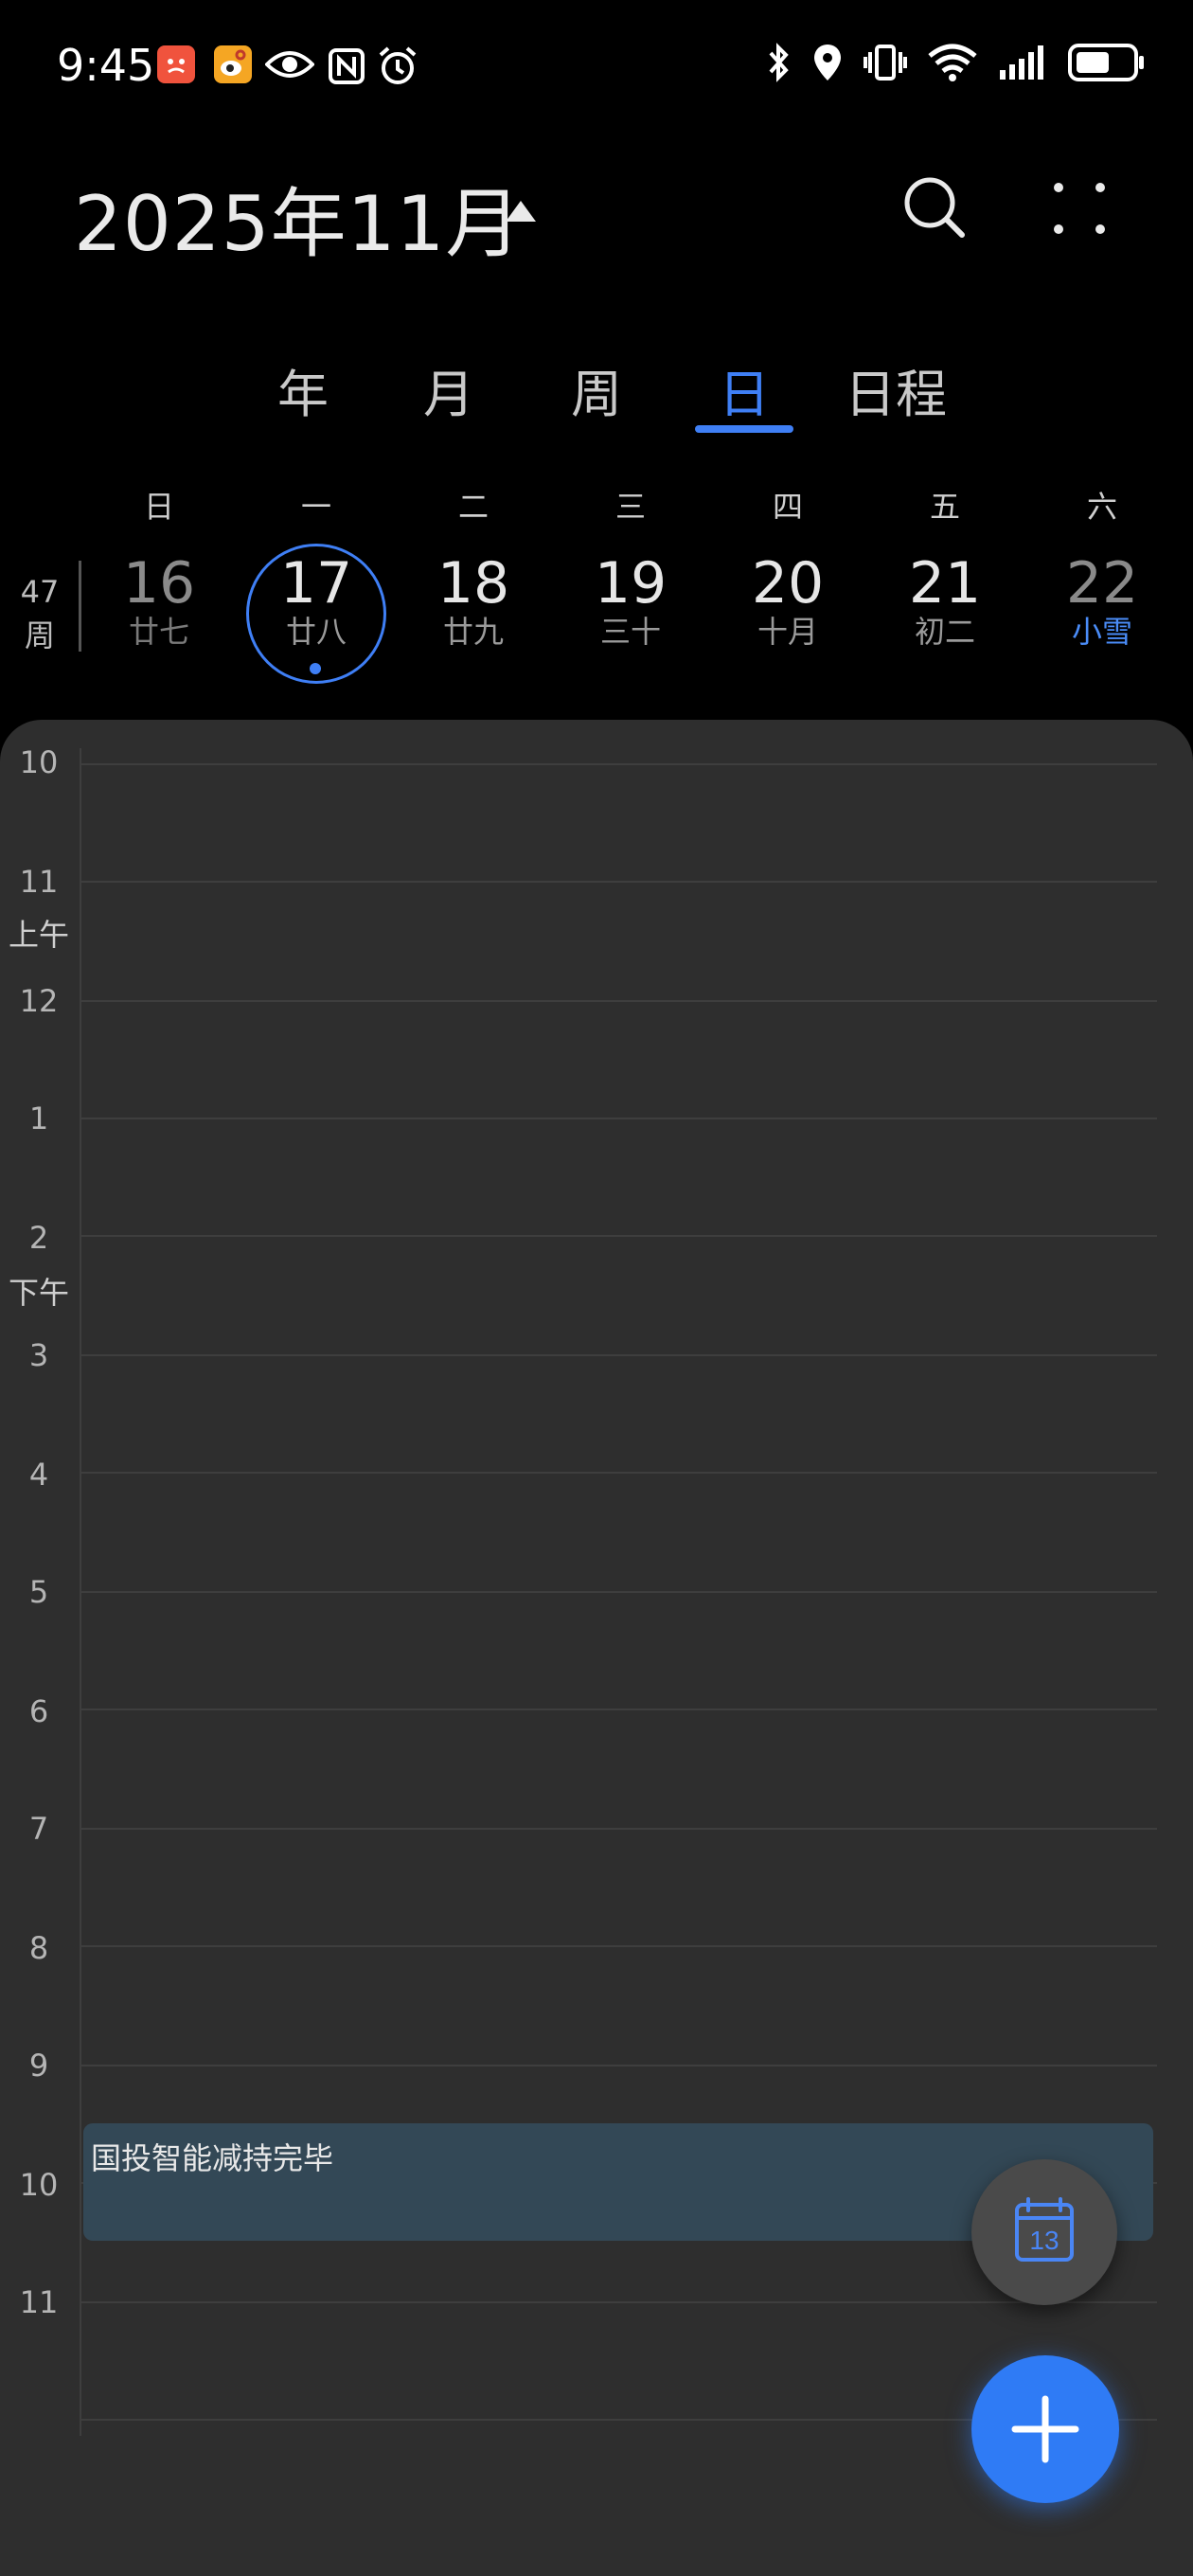 The image size is (1193, 2576). What do you see at coordinates (289, 66) in the screenshot?
I see `eye-icon` at bounding box center [289, 66].